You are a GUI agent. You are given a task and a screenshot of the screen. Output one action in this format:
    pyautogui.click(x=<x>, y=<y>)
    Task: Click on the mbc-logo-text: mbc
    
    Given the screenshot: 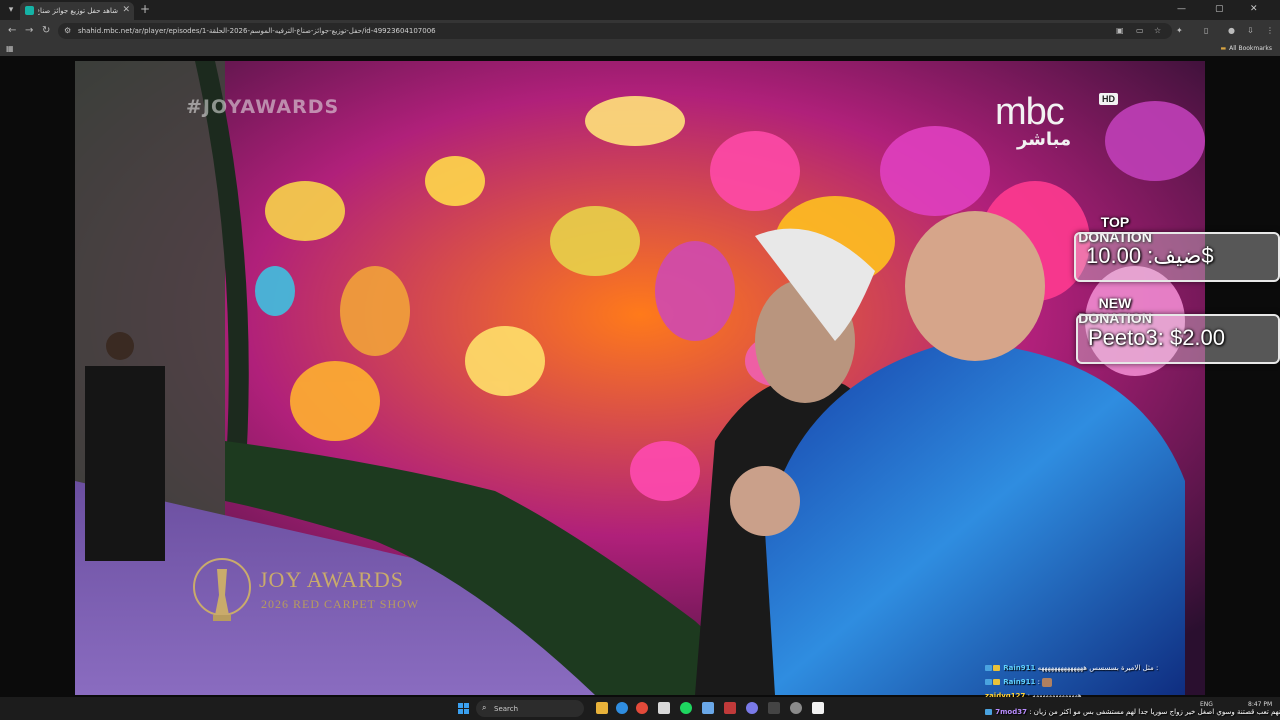 What is the action you would take?
    pyautogui.click(x=1030, y=112)
    